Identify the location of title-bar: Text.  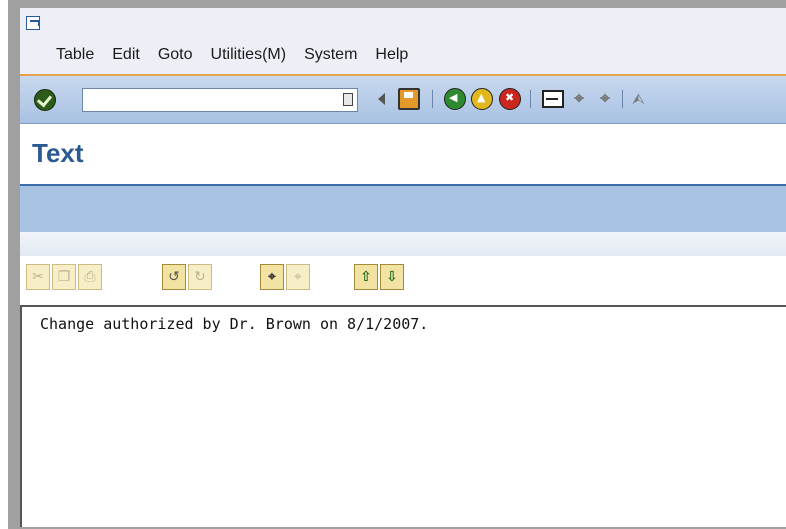
(403, 155).